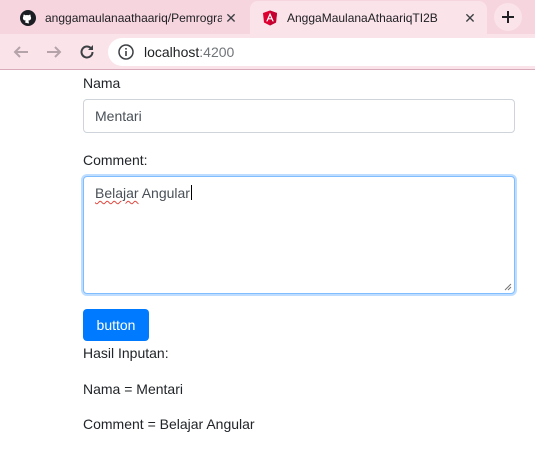 The width and height of the screenshot is (535, 458). I want to click on arrow-left-icon, so click(20, 52).